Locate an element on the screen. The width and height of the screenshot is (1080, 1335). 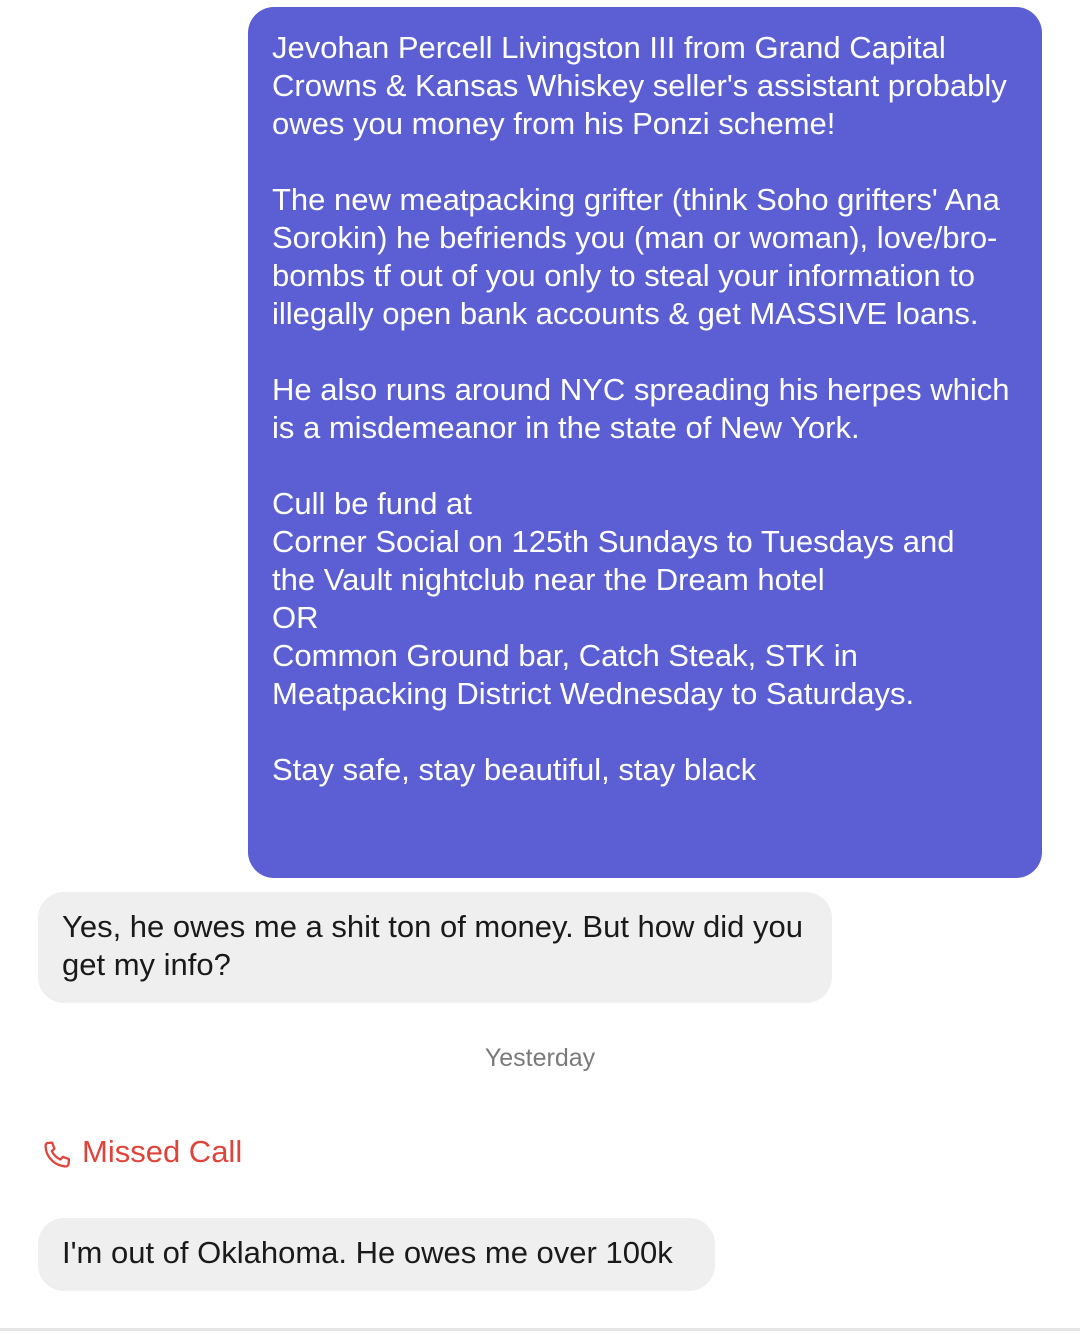
phone-icon is located at coordinates (57, 1154).